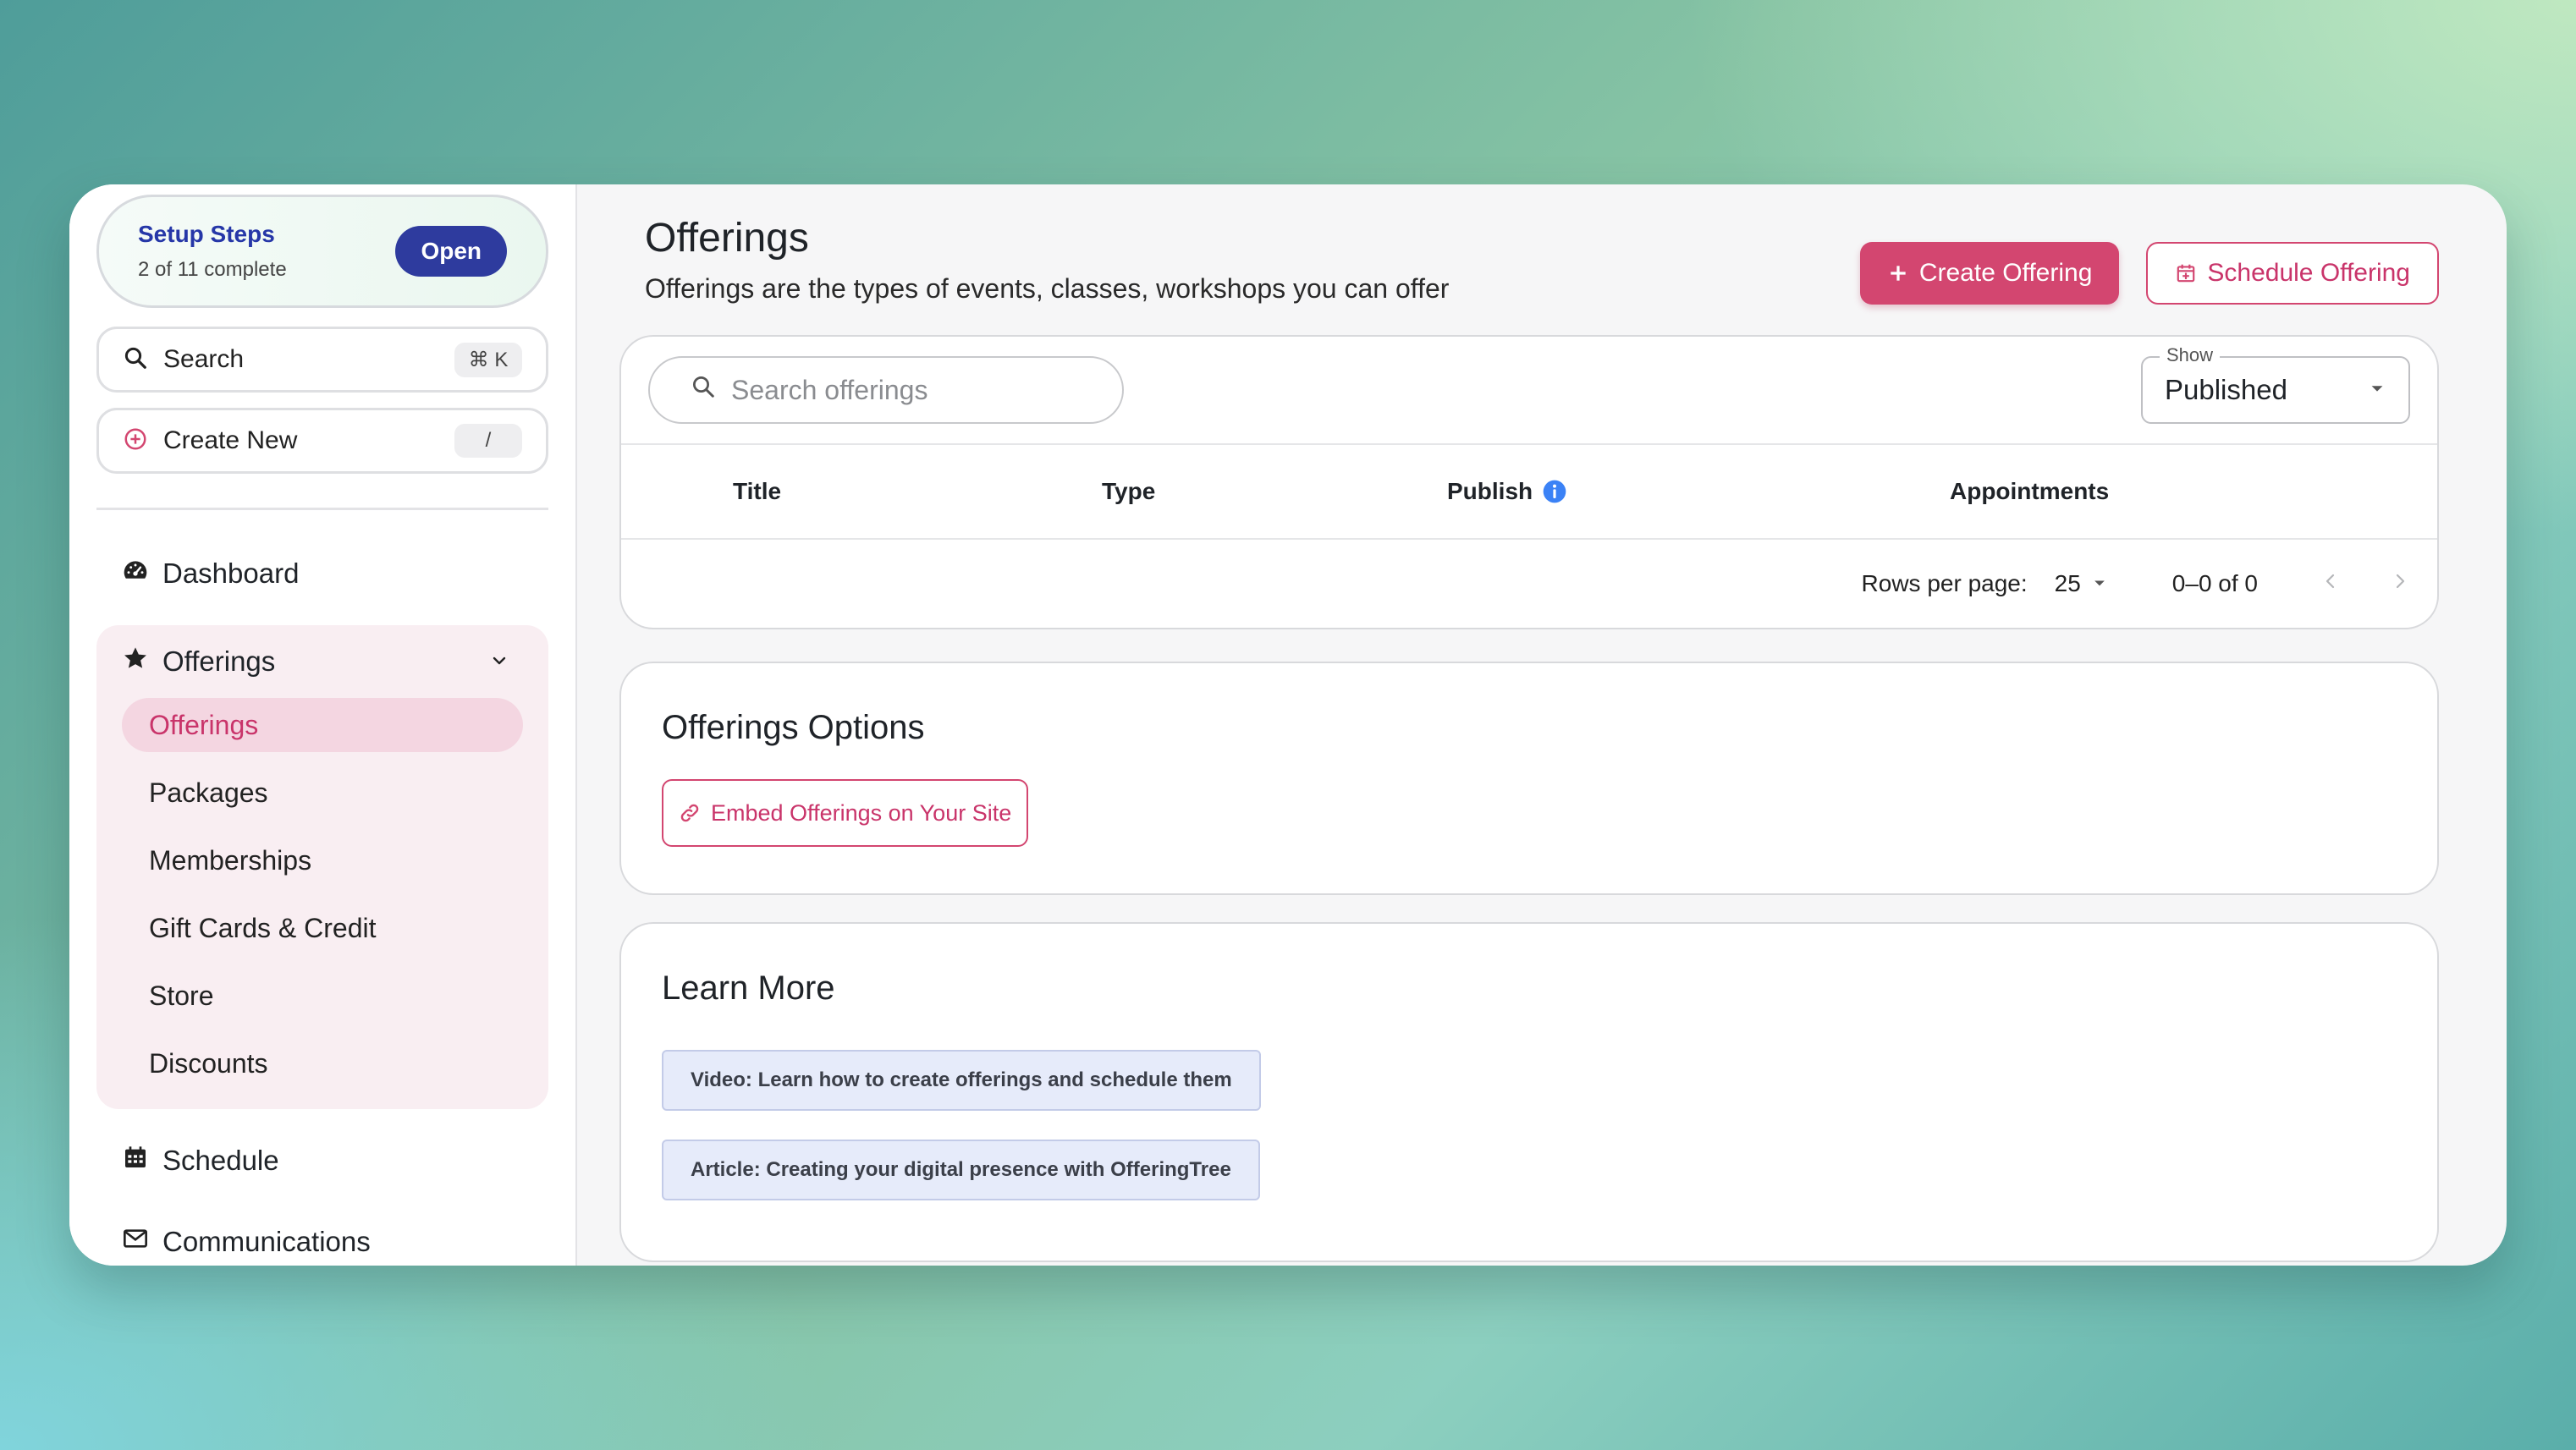 This screenshot has width=2576, height=1450. What do you see at coordinates (918, 491) in the screenshot?
I see `column-header-title: Title` at bounding box center [918, 491].